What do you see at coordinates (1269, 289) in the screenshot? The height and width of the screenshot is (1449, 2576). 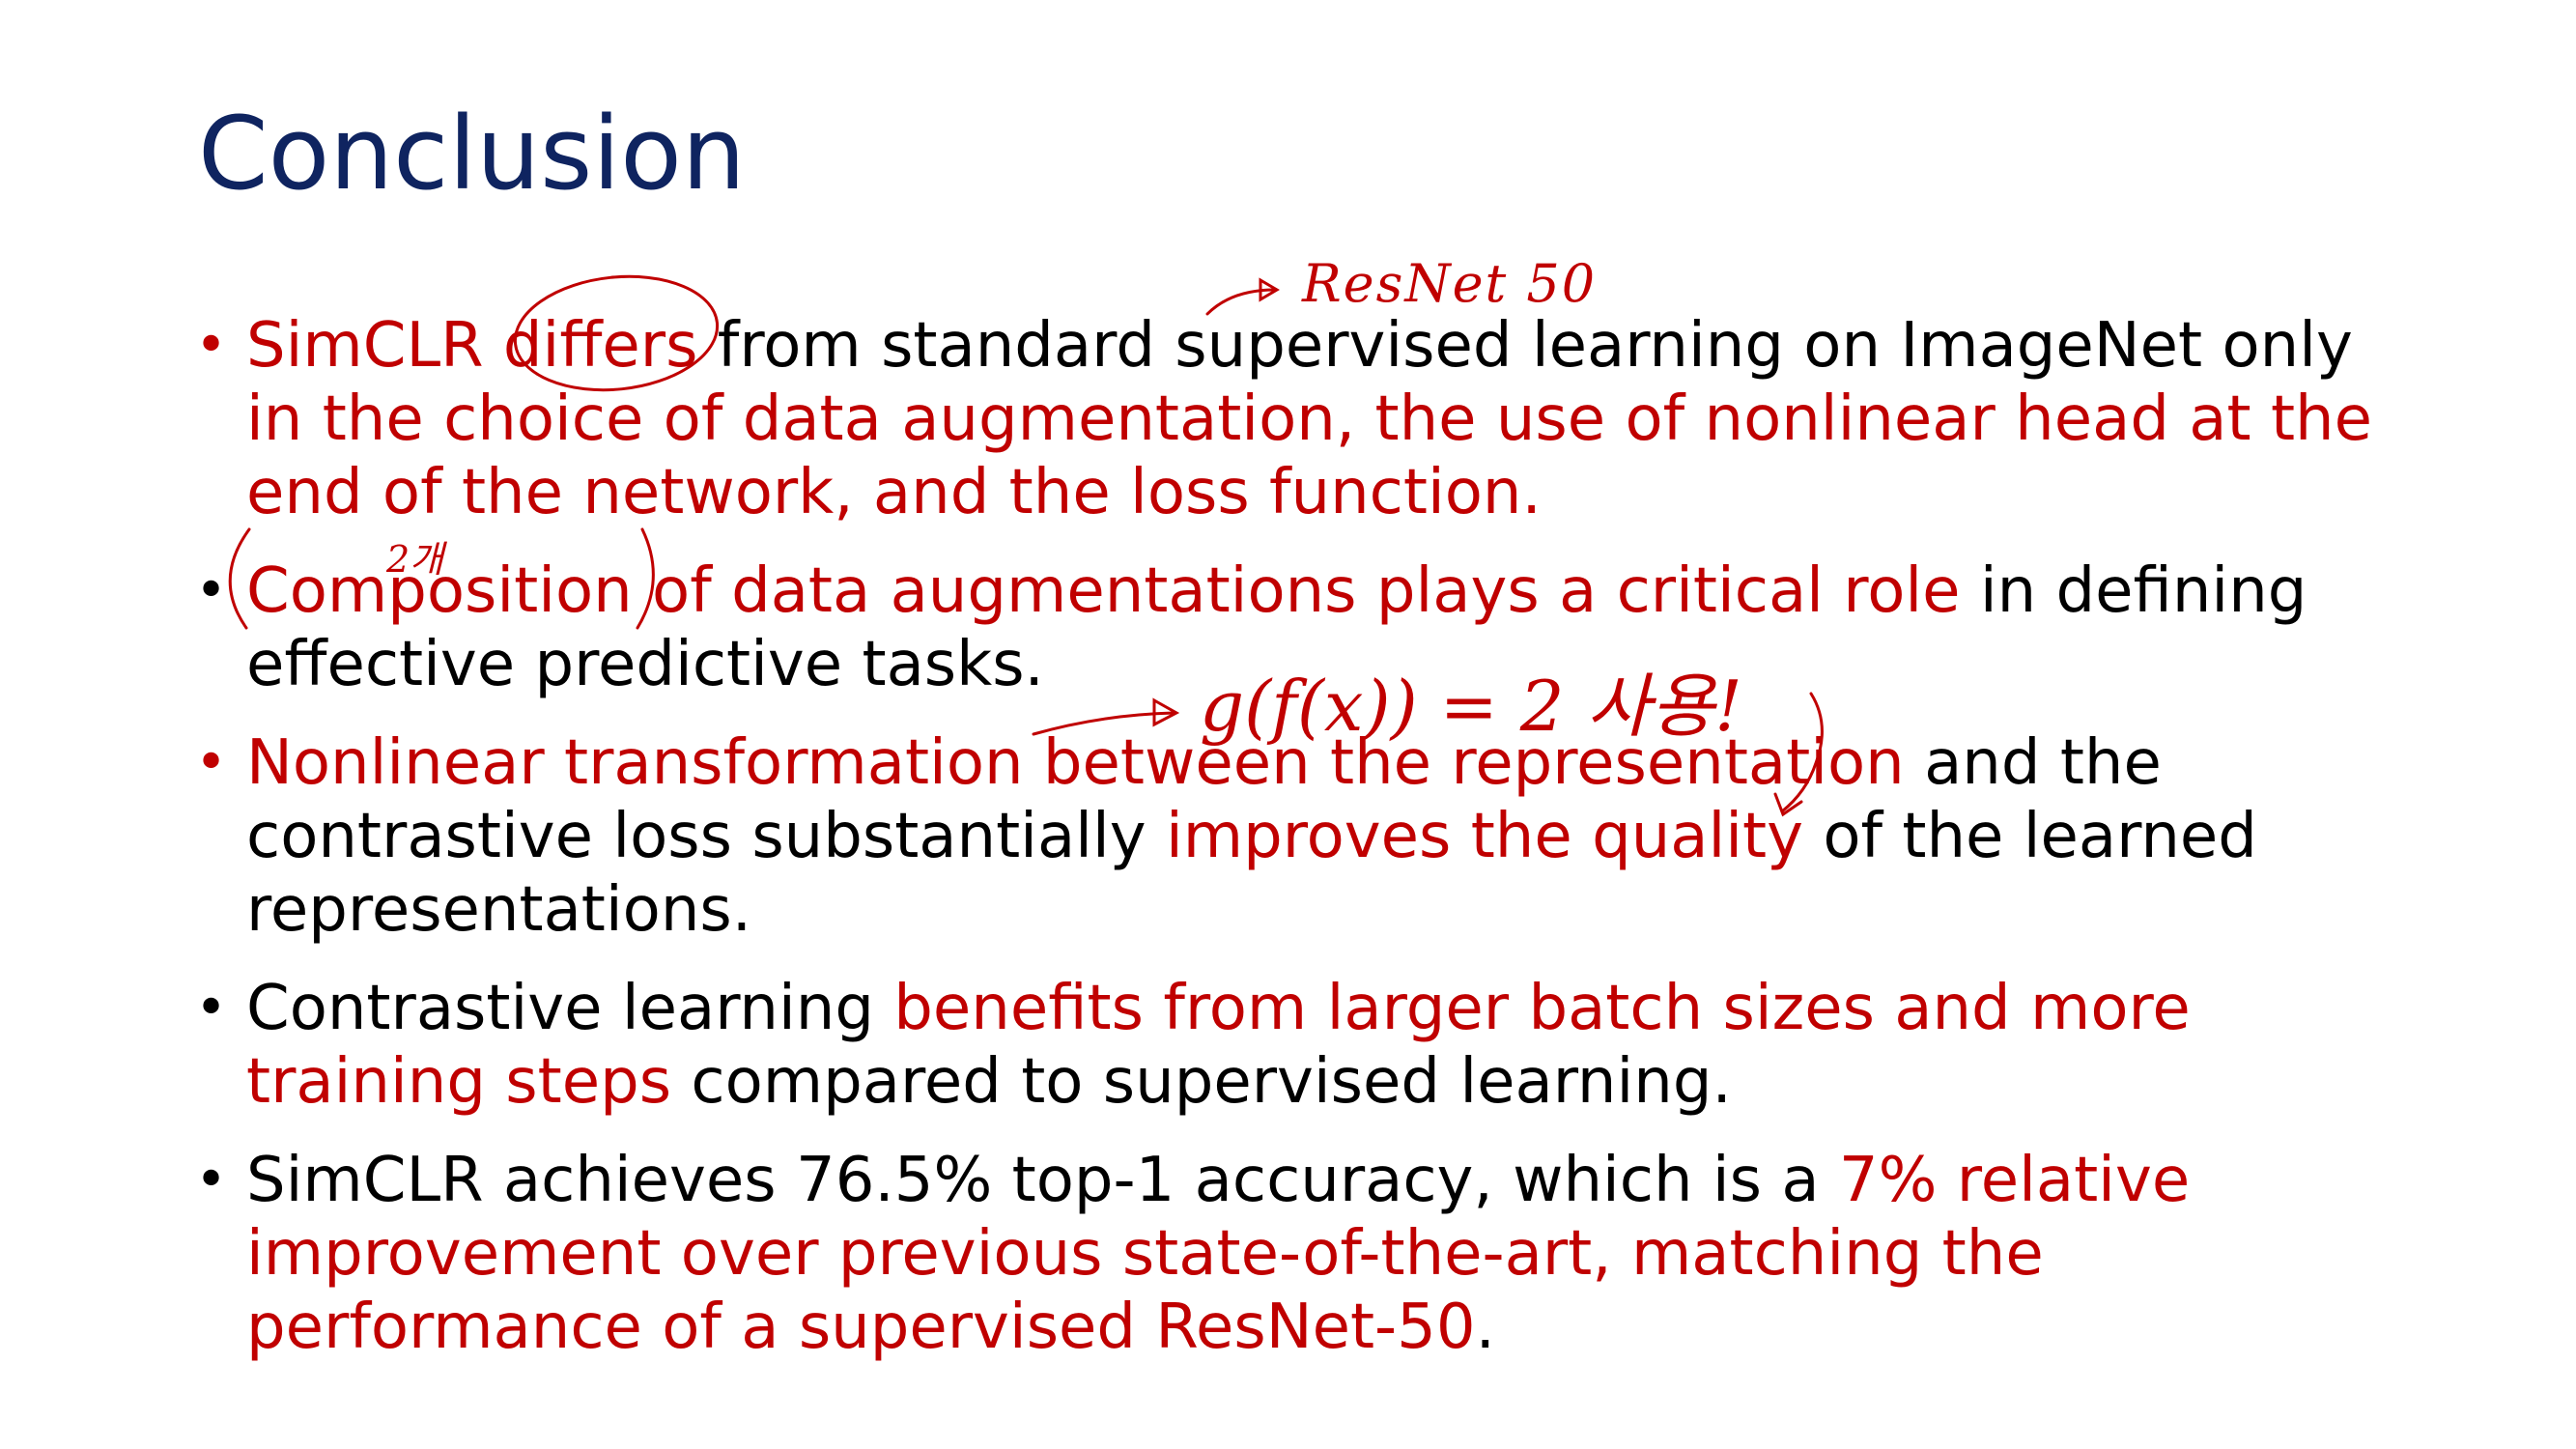 I see `arrowhead-resnet` at bounding box center [1269, 289].